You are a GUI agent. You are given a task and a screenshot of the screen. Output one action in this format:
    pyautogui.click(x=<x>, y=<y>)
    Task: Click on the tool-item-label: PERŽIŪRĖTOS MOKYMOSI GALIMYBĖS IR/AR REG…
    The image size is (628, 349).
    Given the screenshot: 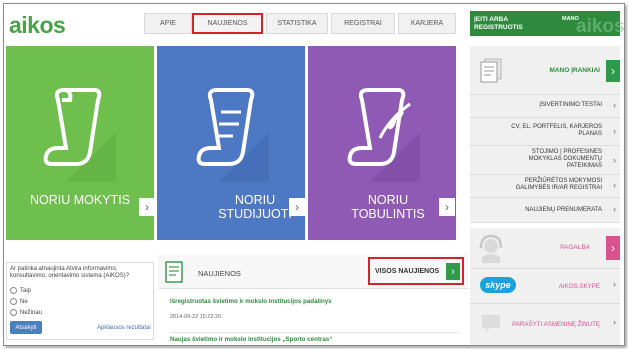 What is the action you would take?
    pyautogui.click(x=558, y=184)
    